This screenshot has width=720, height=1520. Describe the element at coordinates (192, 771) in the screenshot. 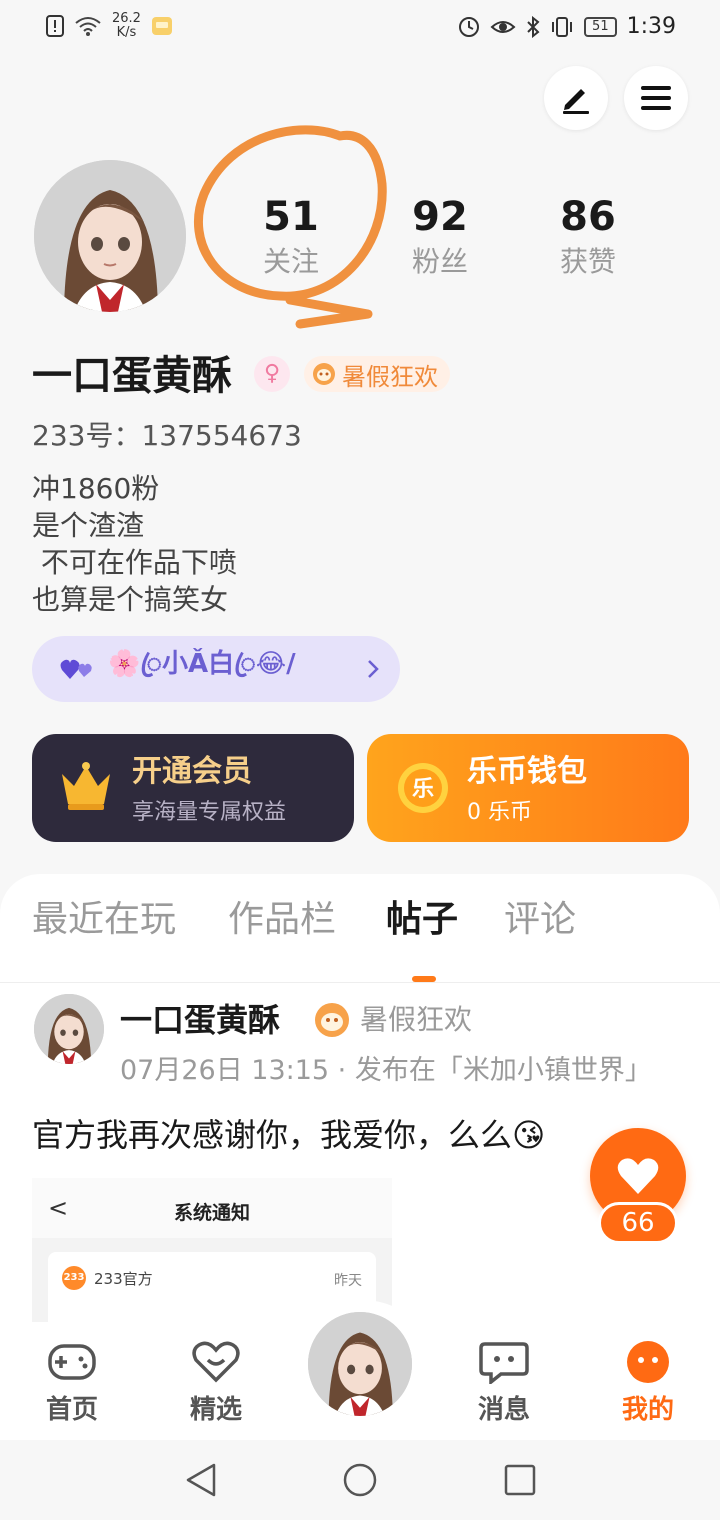

I see `vip-title: 开通会员` at that location.